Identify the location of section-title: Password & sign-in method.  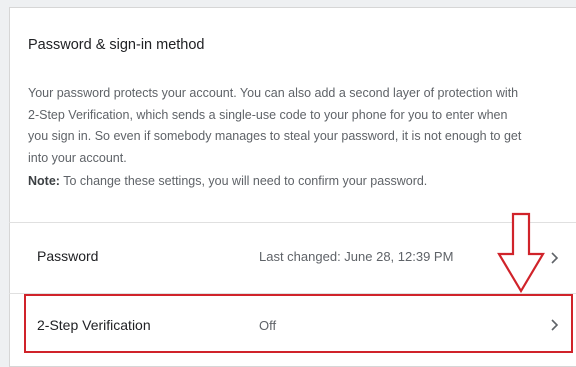
(116, 45).